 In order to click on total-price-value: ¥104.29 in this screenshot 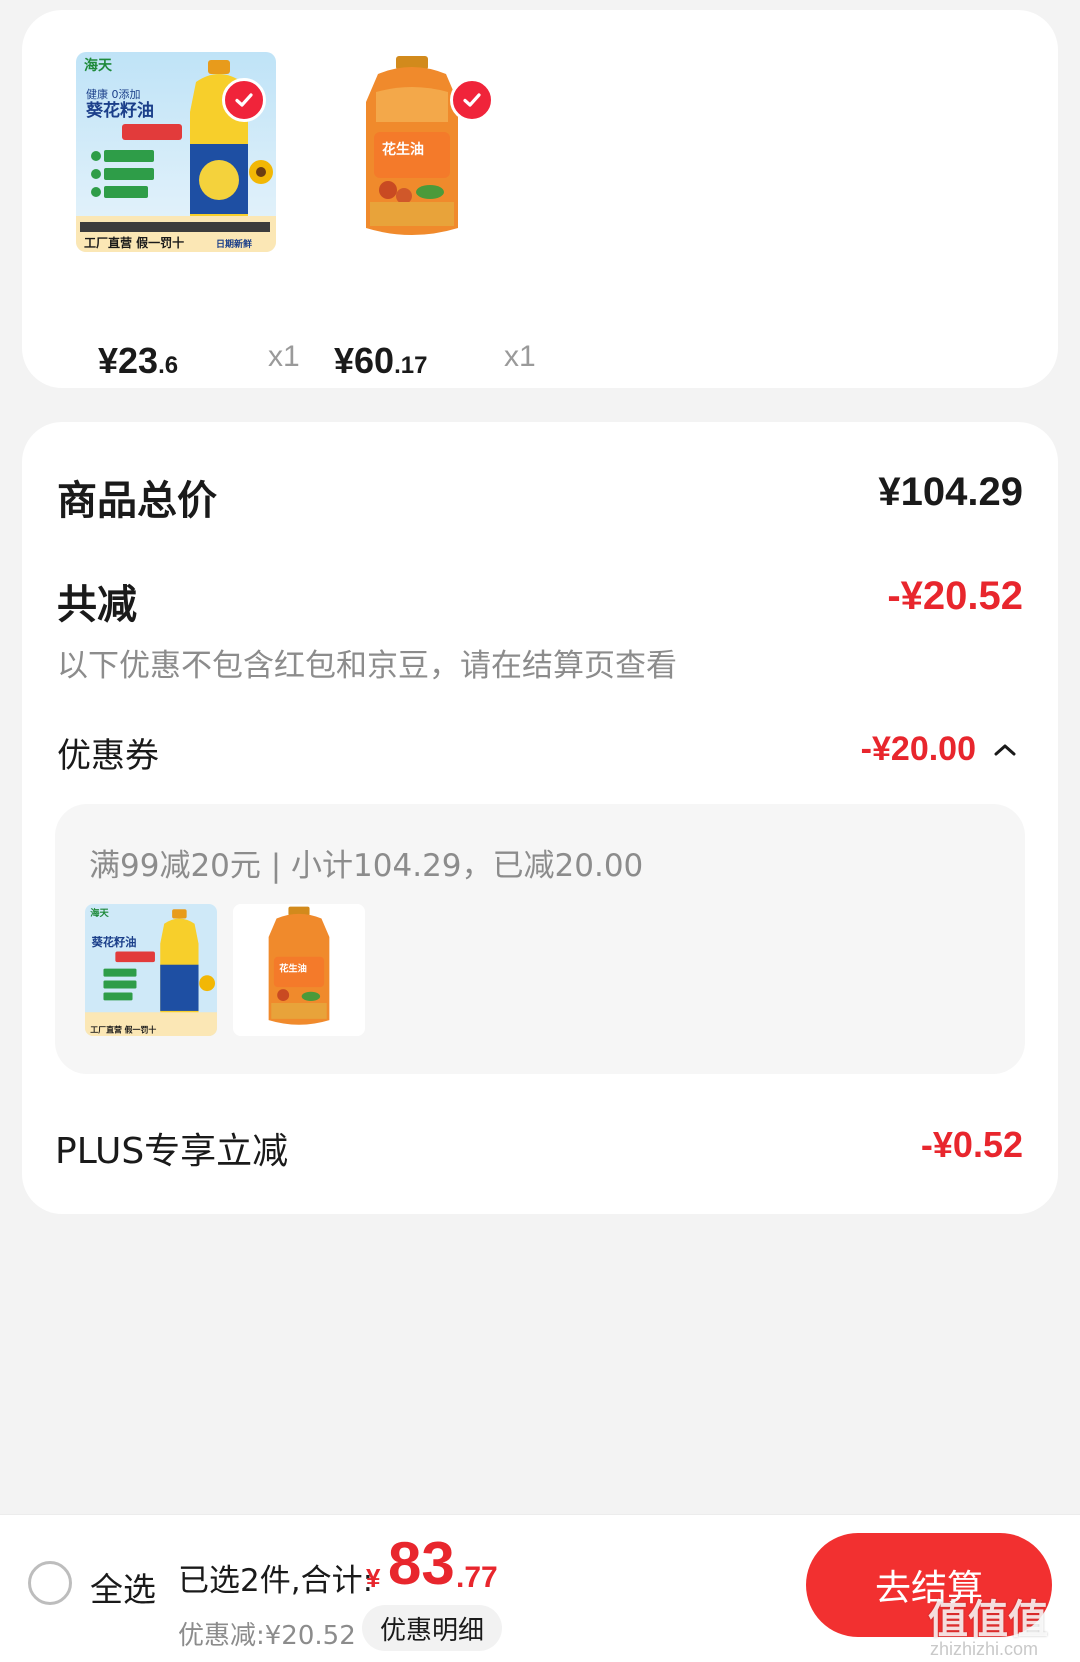, I will do `click(950, 492)`.